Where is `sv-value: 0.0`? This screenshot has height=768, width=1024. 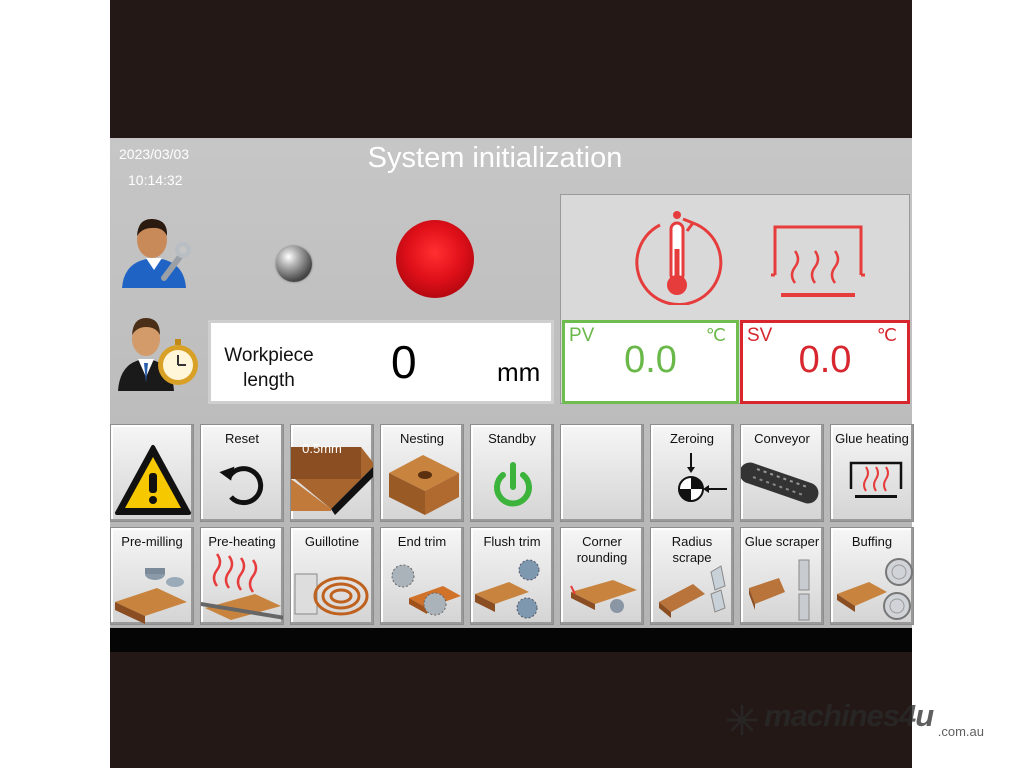 sv-value: 0.0 is located at coordinates (825, 360).